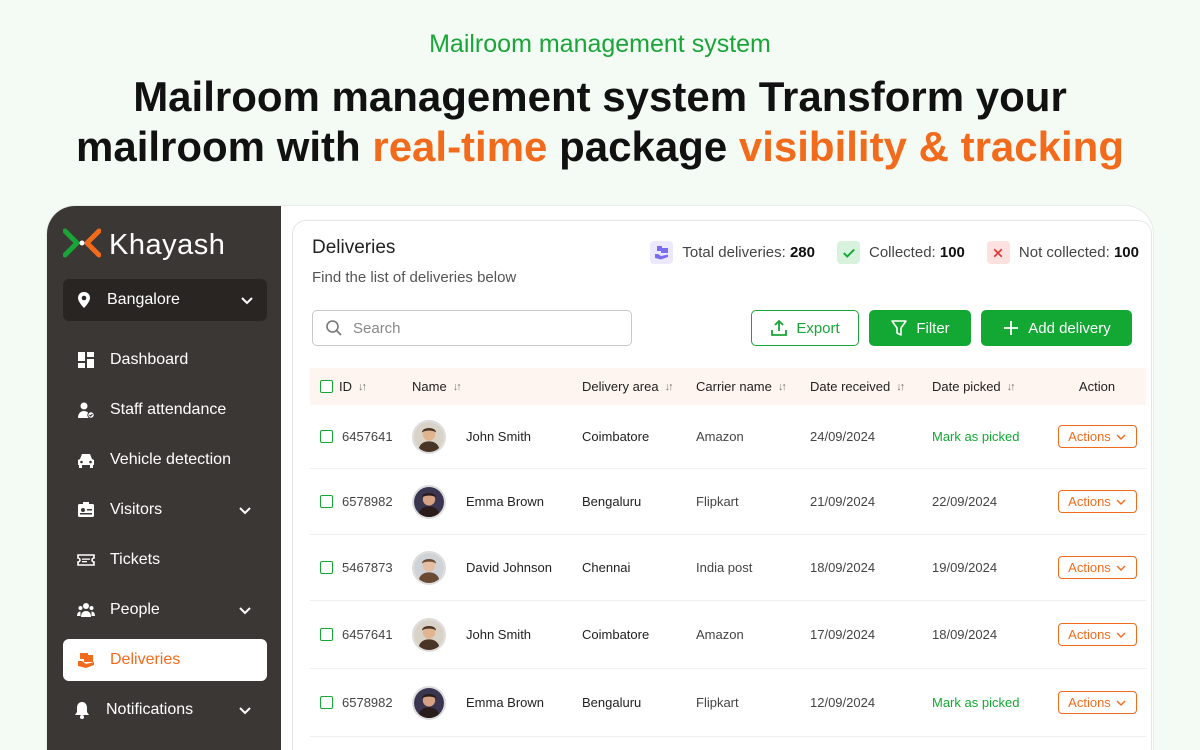 Image resolution: width=1200 pixels, height=750 pixels. Describe the element at coordinates (165, 510) in the screenshot. I see `sidebar-item-visitors: Visitors` at that location.